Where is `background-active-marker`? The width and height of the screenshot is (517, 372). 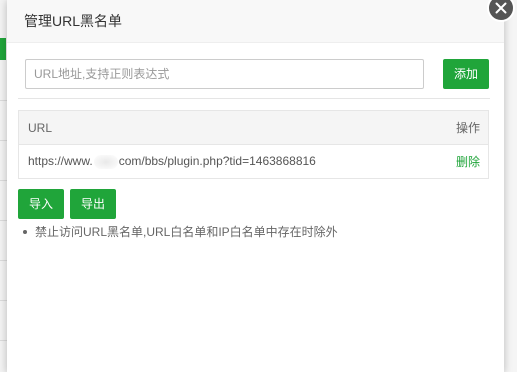
background-active-marker is located at coordinates (3, 49).